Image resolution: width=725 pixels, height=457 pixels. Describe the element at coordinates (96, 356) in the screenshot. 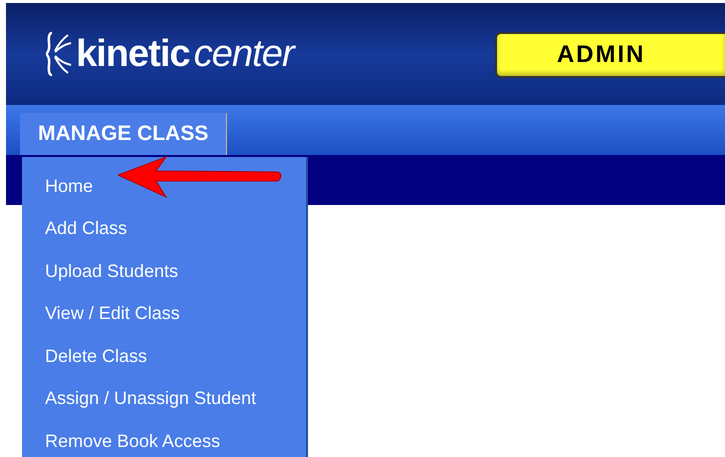

I see `menu-item: Delete Class` at that location.